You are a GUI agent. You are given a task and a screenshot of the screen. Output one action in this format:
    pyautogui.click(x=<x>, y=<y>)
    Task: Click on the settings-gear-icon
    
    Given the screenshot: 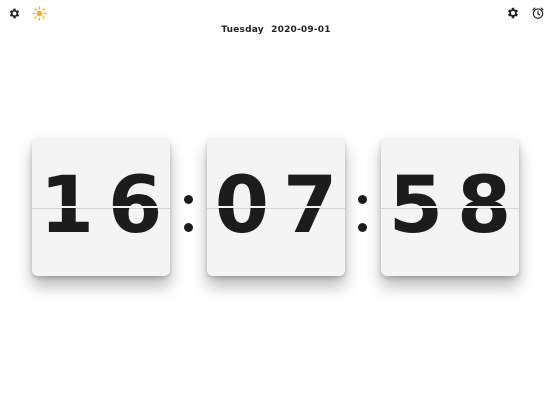 What is the action you would take?
    pyautogui.click(x=14, y=13)
    